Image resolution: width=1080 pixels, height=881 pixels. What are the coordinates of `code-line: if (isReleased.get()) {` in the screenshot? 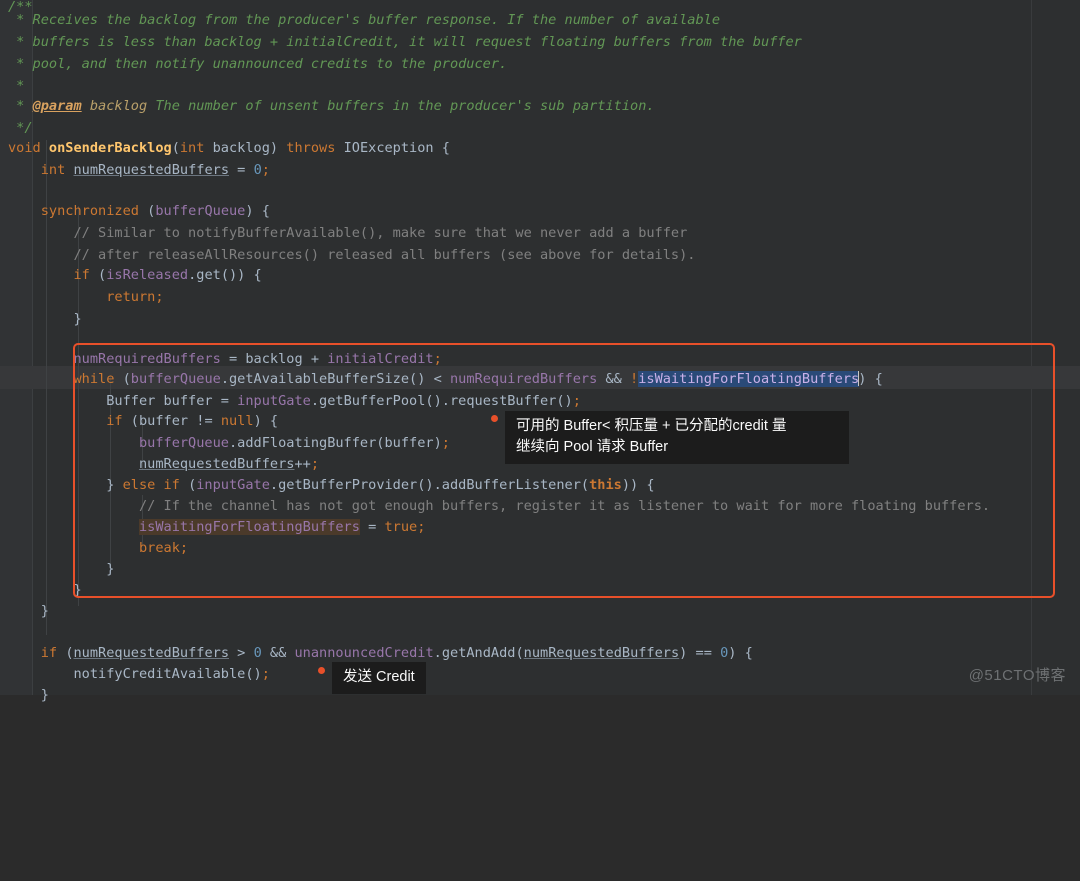 It's located at (167, 275).